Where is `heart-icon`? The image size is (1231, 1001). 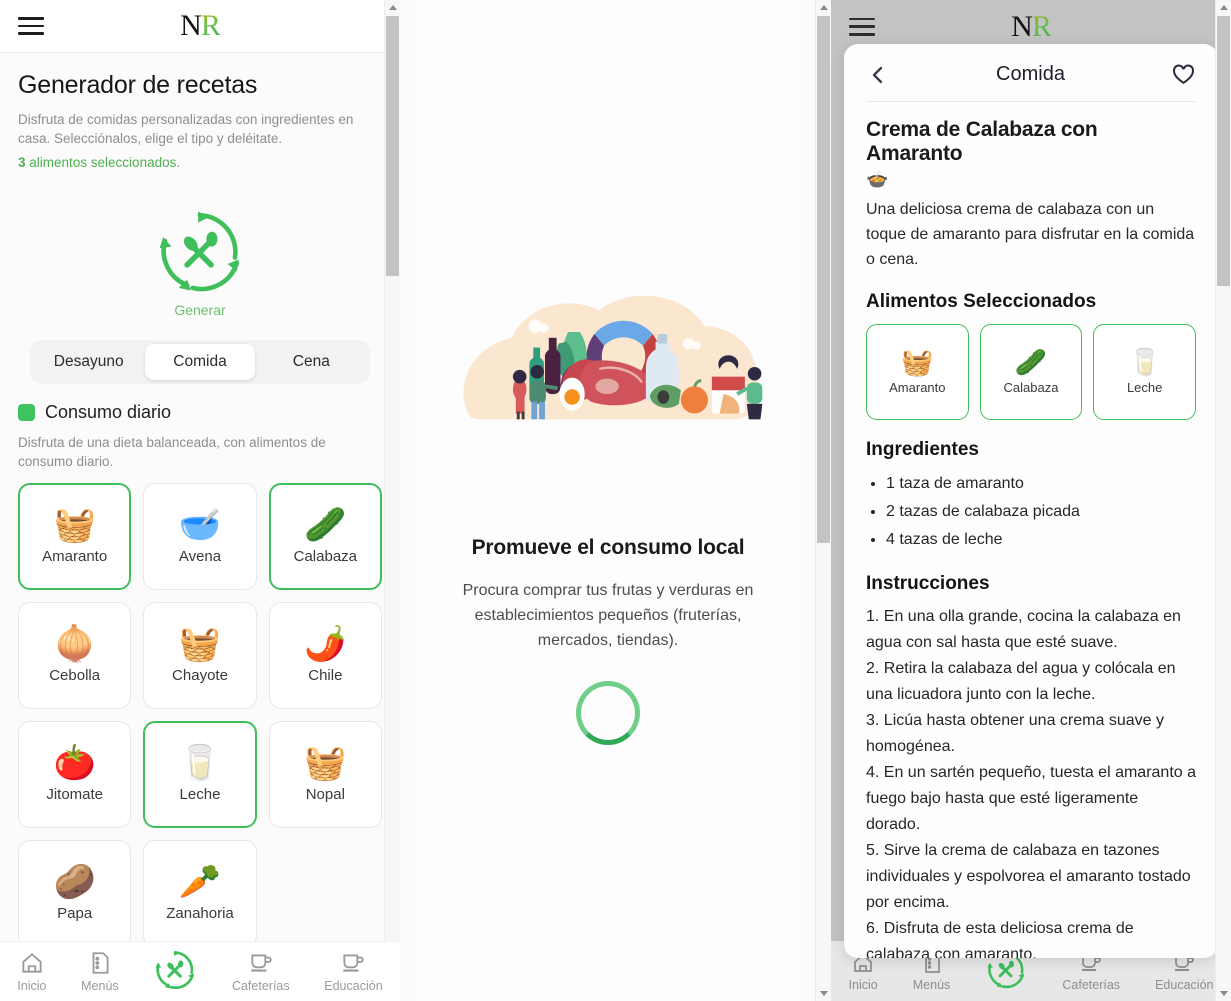 heart-icon is located at coordinates (1183, 74).